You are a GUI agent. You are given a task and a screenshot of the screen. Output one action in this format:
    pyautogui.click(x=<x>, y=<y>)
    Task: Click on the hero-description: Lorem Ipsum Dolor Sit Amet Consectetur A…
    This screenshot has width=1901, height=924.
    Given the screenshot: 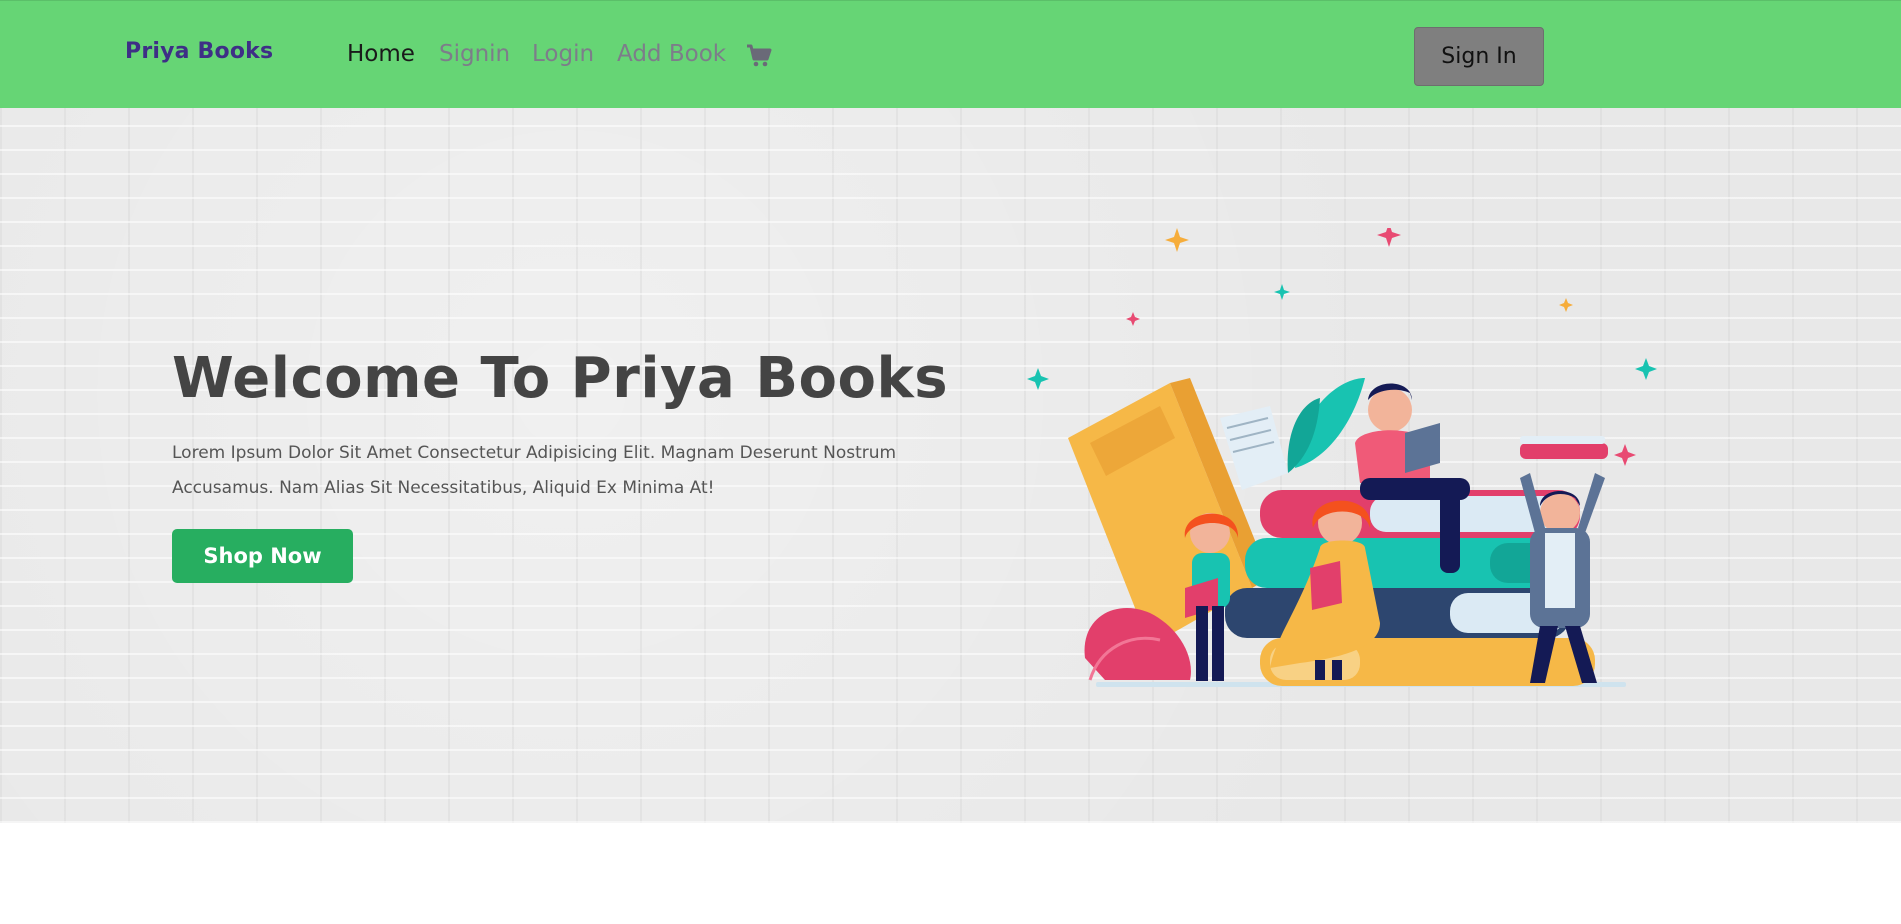 What is the action you would take?
    pyautogui.click(x=534, y=470)
    